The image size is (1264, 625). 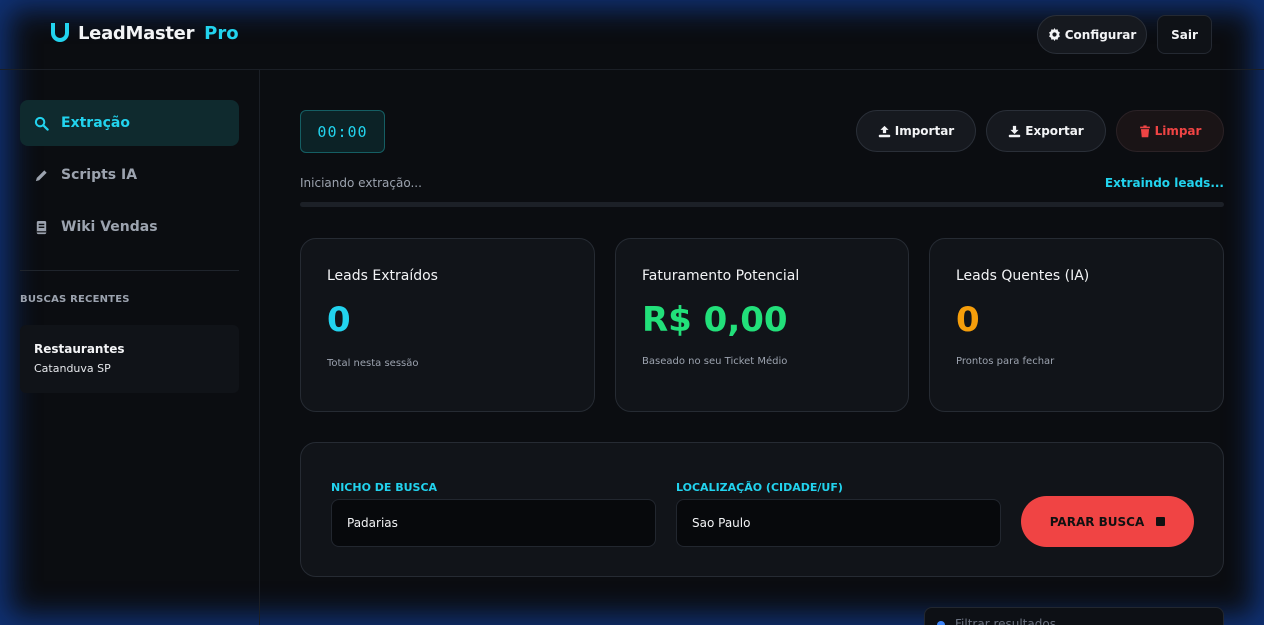 I want to click on stat-value: R$ 0,00, so click(x=715, y=320).